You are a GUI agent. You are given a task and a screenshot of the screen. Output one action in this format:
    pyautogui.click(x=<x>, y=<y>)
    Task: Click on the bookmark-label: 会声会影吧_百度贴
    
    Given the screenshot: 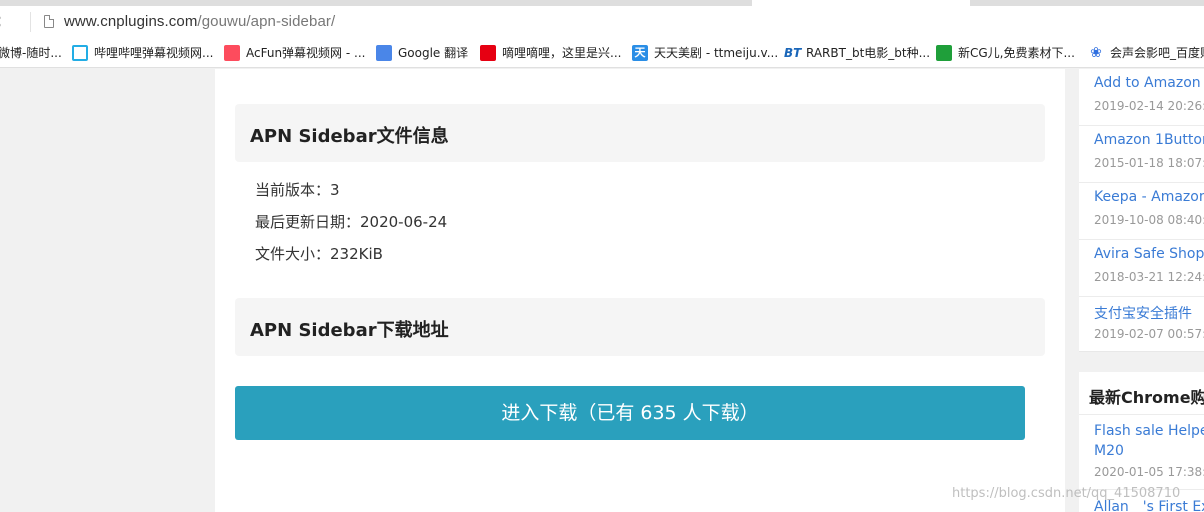 What is the action you would take?
    pyautogui.click(x=1157, y=53)
    